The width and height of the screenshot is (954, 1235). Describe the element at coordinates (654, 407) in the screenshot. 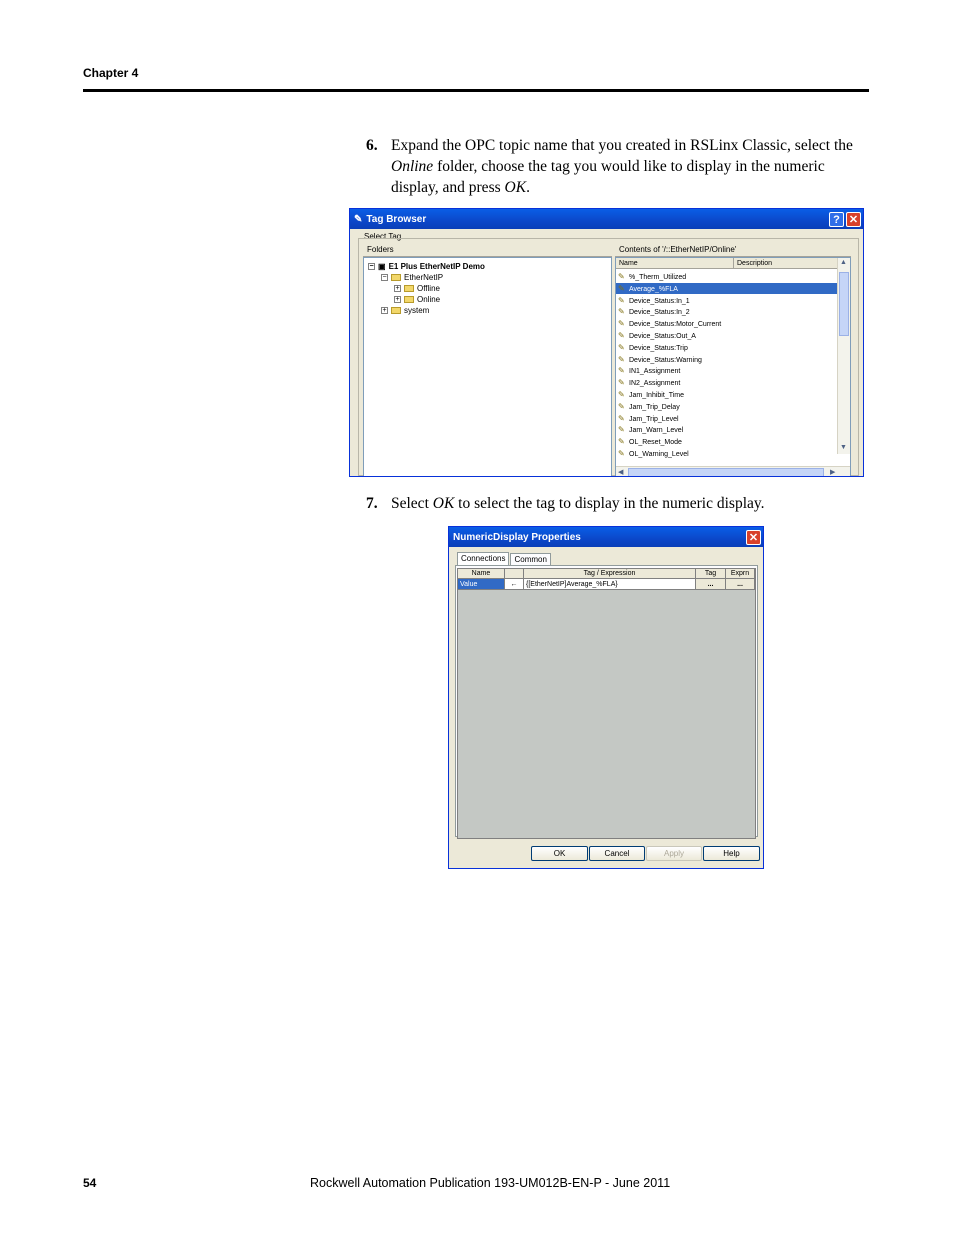

I see `tag-name: Jam_Trip_Delay` at that location.